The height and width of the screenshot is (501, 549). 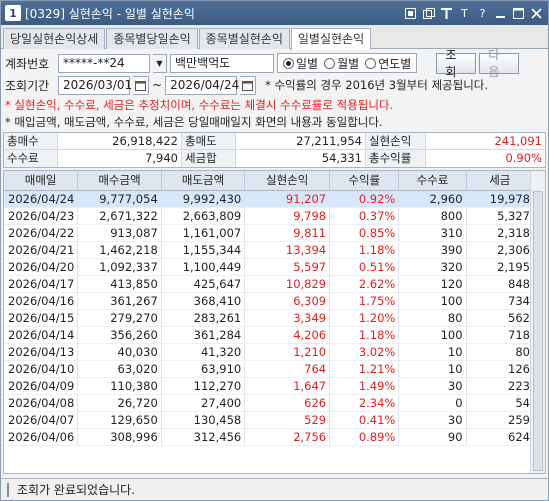 I want to click on vertical-scrollbar, so click(x=537, y=322).